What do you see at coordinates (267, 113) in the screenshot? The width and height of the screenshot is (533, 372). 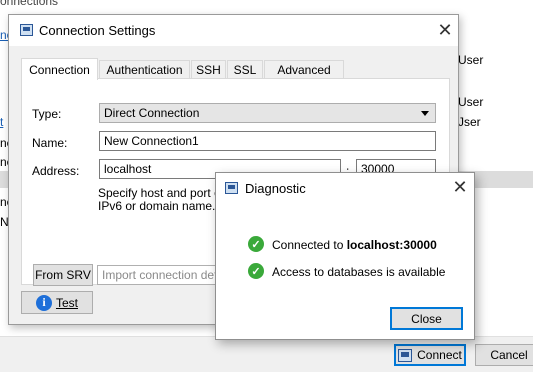 I see `type-select: Direct Connection` at bounding box center [267, 113].